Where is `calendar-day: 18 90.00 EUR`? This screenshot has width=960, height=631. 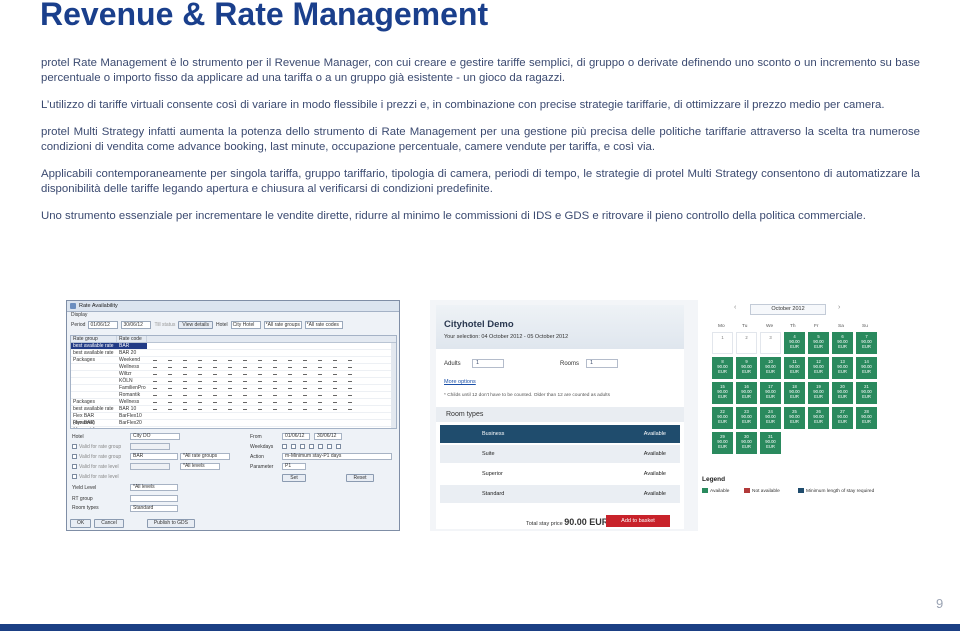
calendar-day: 18 90.00 EUR is located at coordinates (794, 393).